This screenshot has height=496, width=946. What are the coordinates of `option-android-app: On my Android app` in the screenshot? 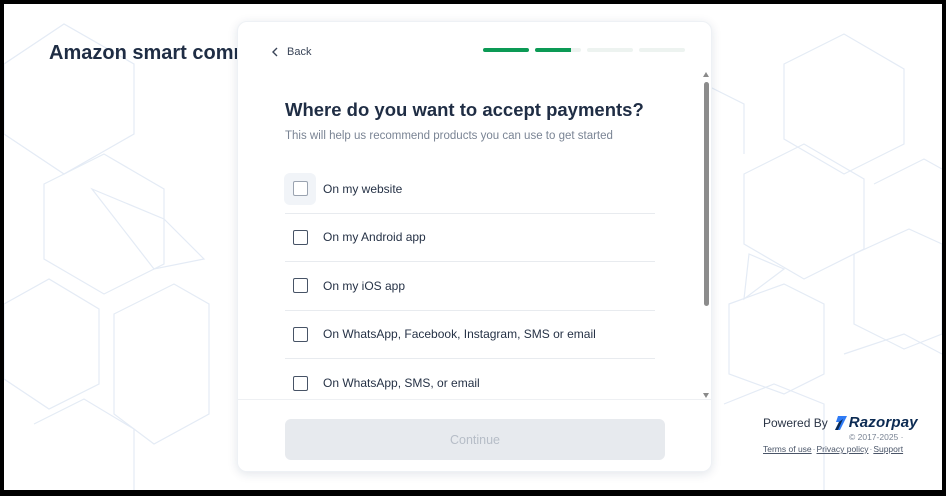 It's located at (469, 238).